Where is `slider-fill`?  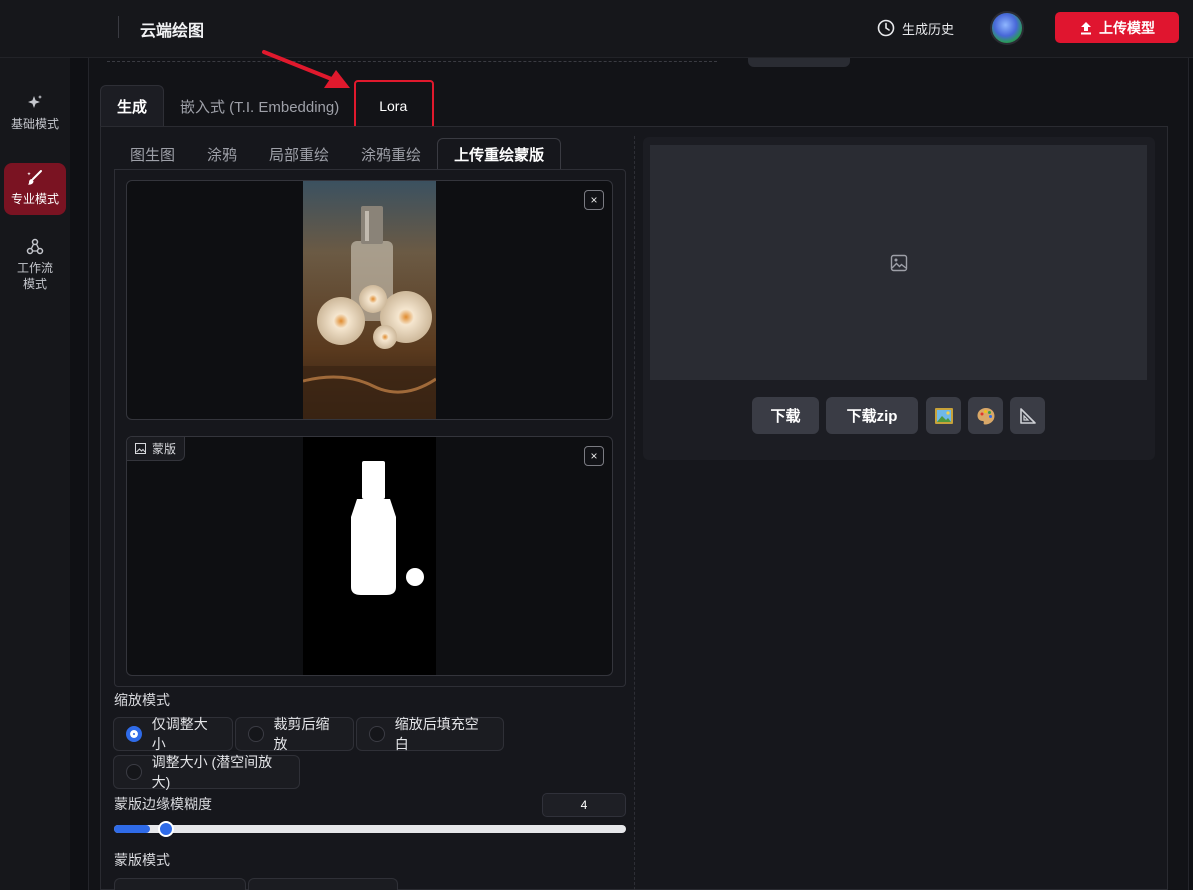 slider-fill is located at coordinates (132, 829).